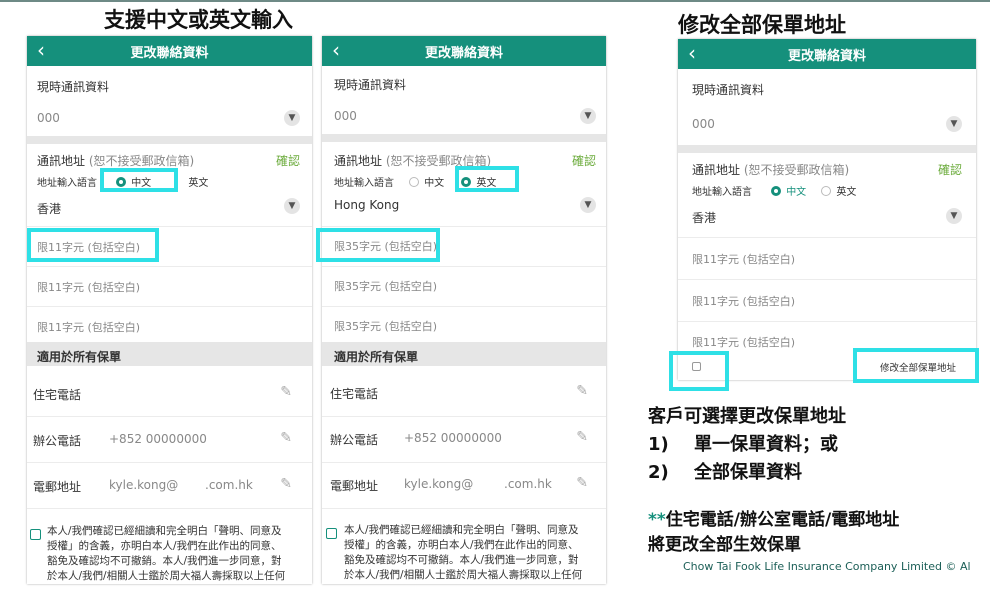 The width and height of the screenshot is (990, 592). I want to click on highlight-address-input-en, so click(378, 245).